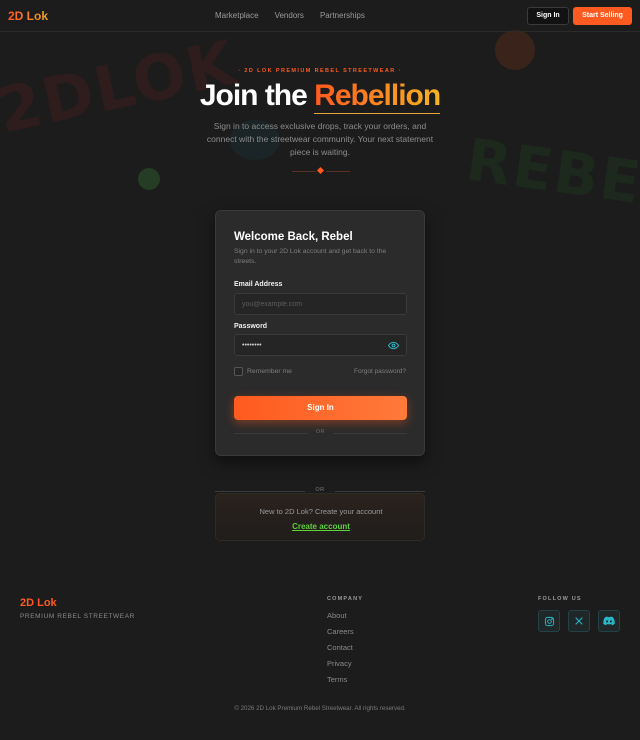 The image size is (640, 740). Describe the element at coordinates (342, 15) in the screenshot. I see `nav-link-partnerships: Partnerships` at that location.